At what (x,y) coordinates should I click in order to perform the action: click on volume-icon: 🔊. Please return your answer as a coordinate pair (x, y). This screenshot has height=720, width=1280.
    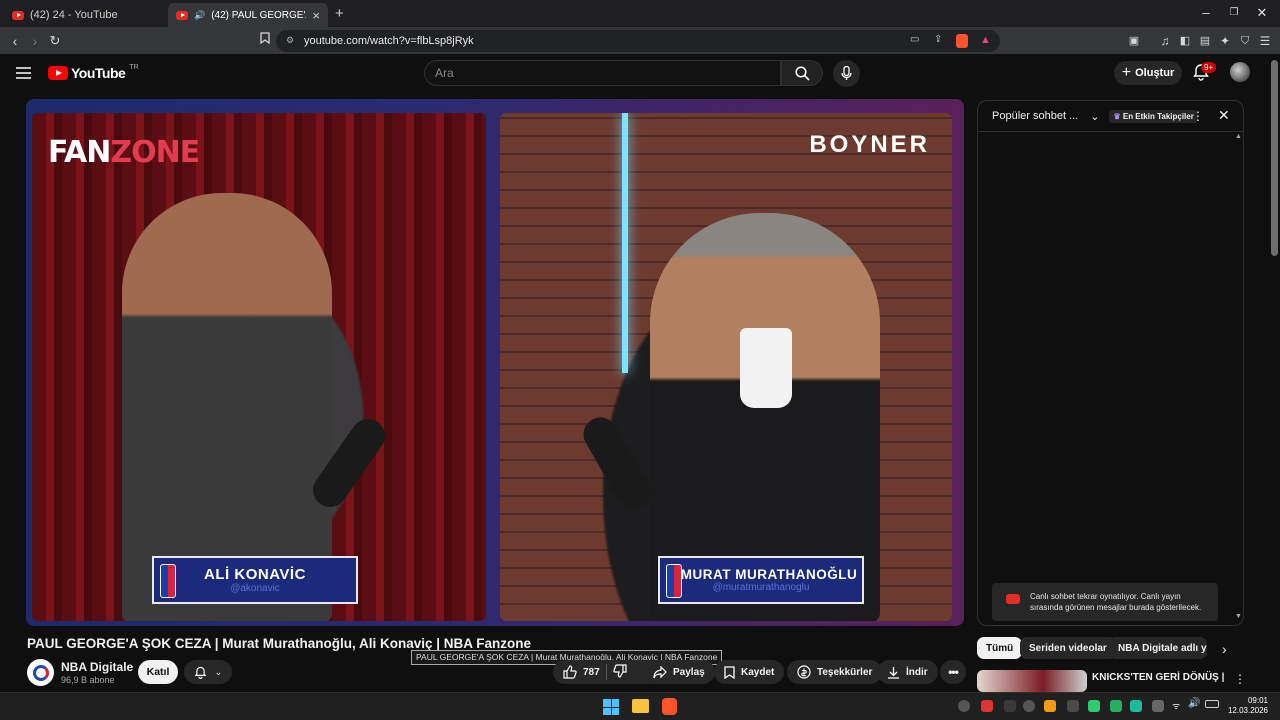
    Looking at the image, I should click on (1194, 703).